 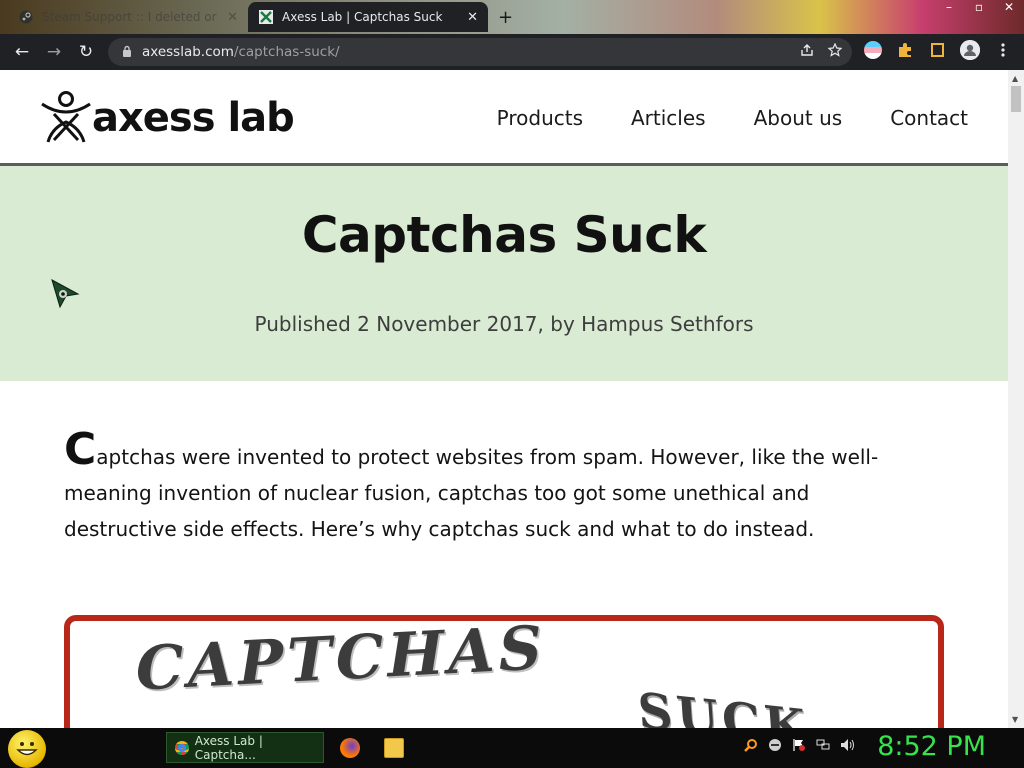 I want to click on minimize-button: –, so click(x=949, y=9).